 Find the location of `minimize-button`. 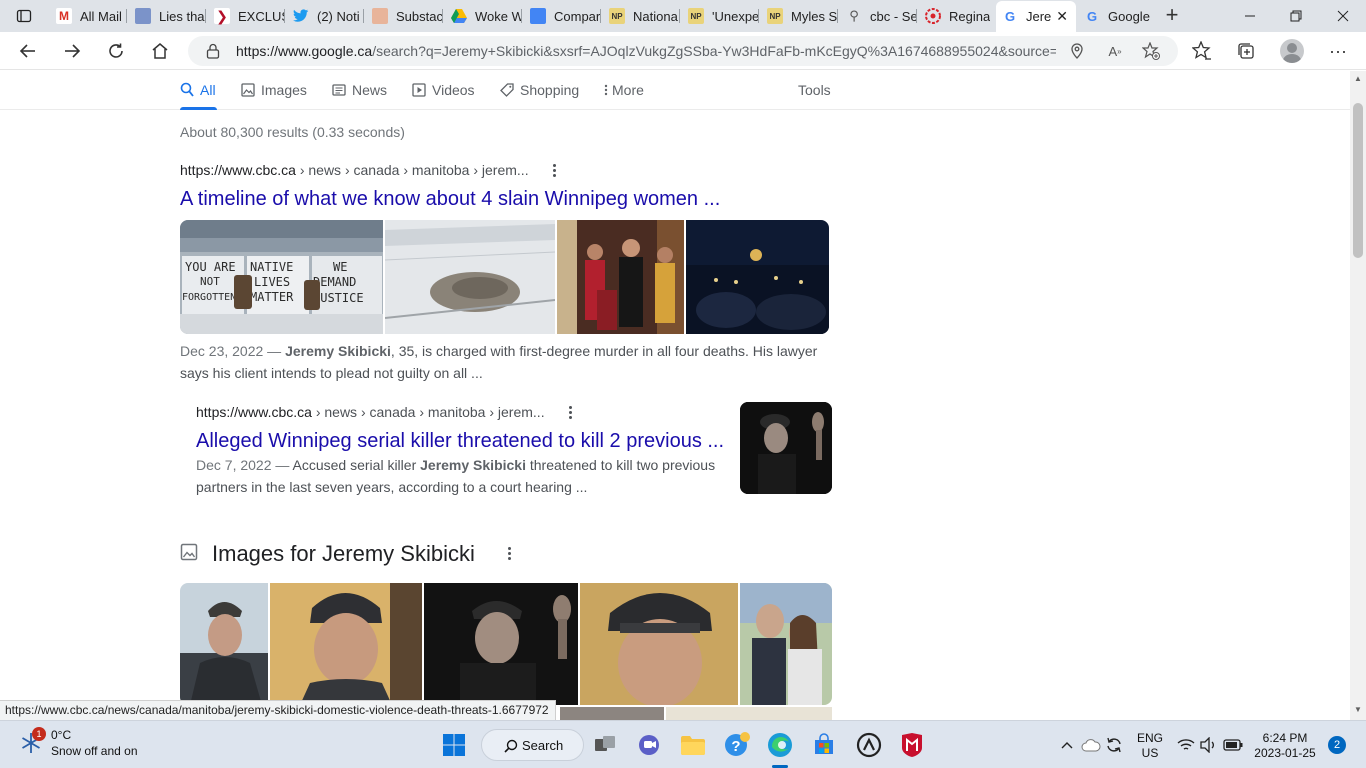

minimize-button is located at coordinates (1250, 16).